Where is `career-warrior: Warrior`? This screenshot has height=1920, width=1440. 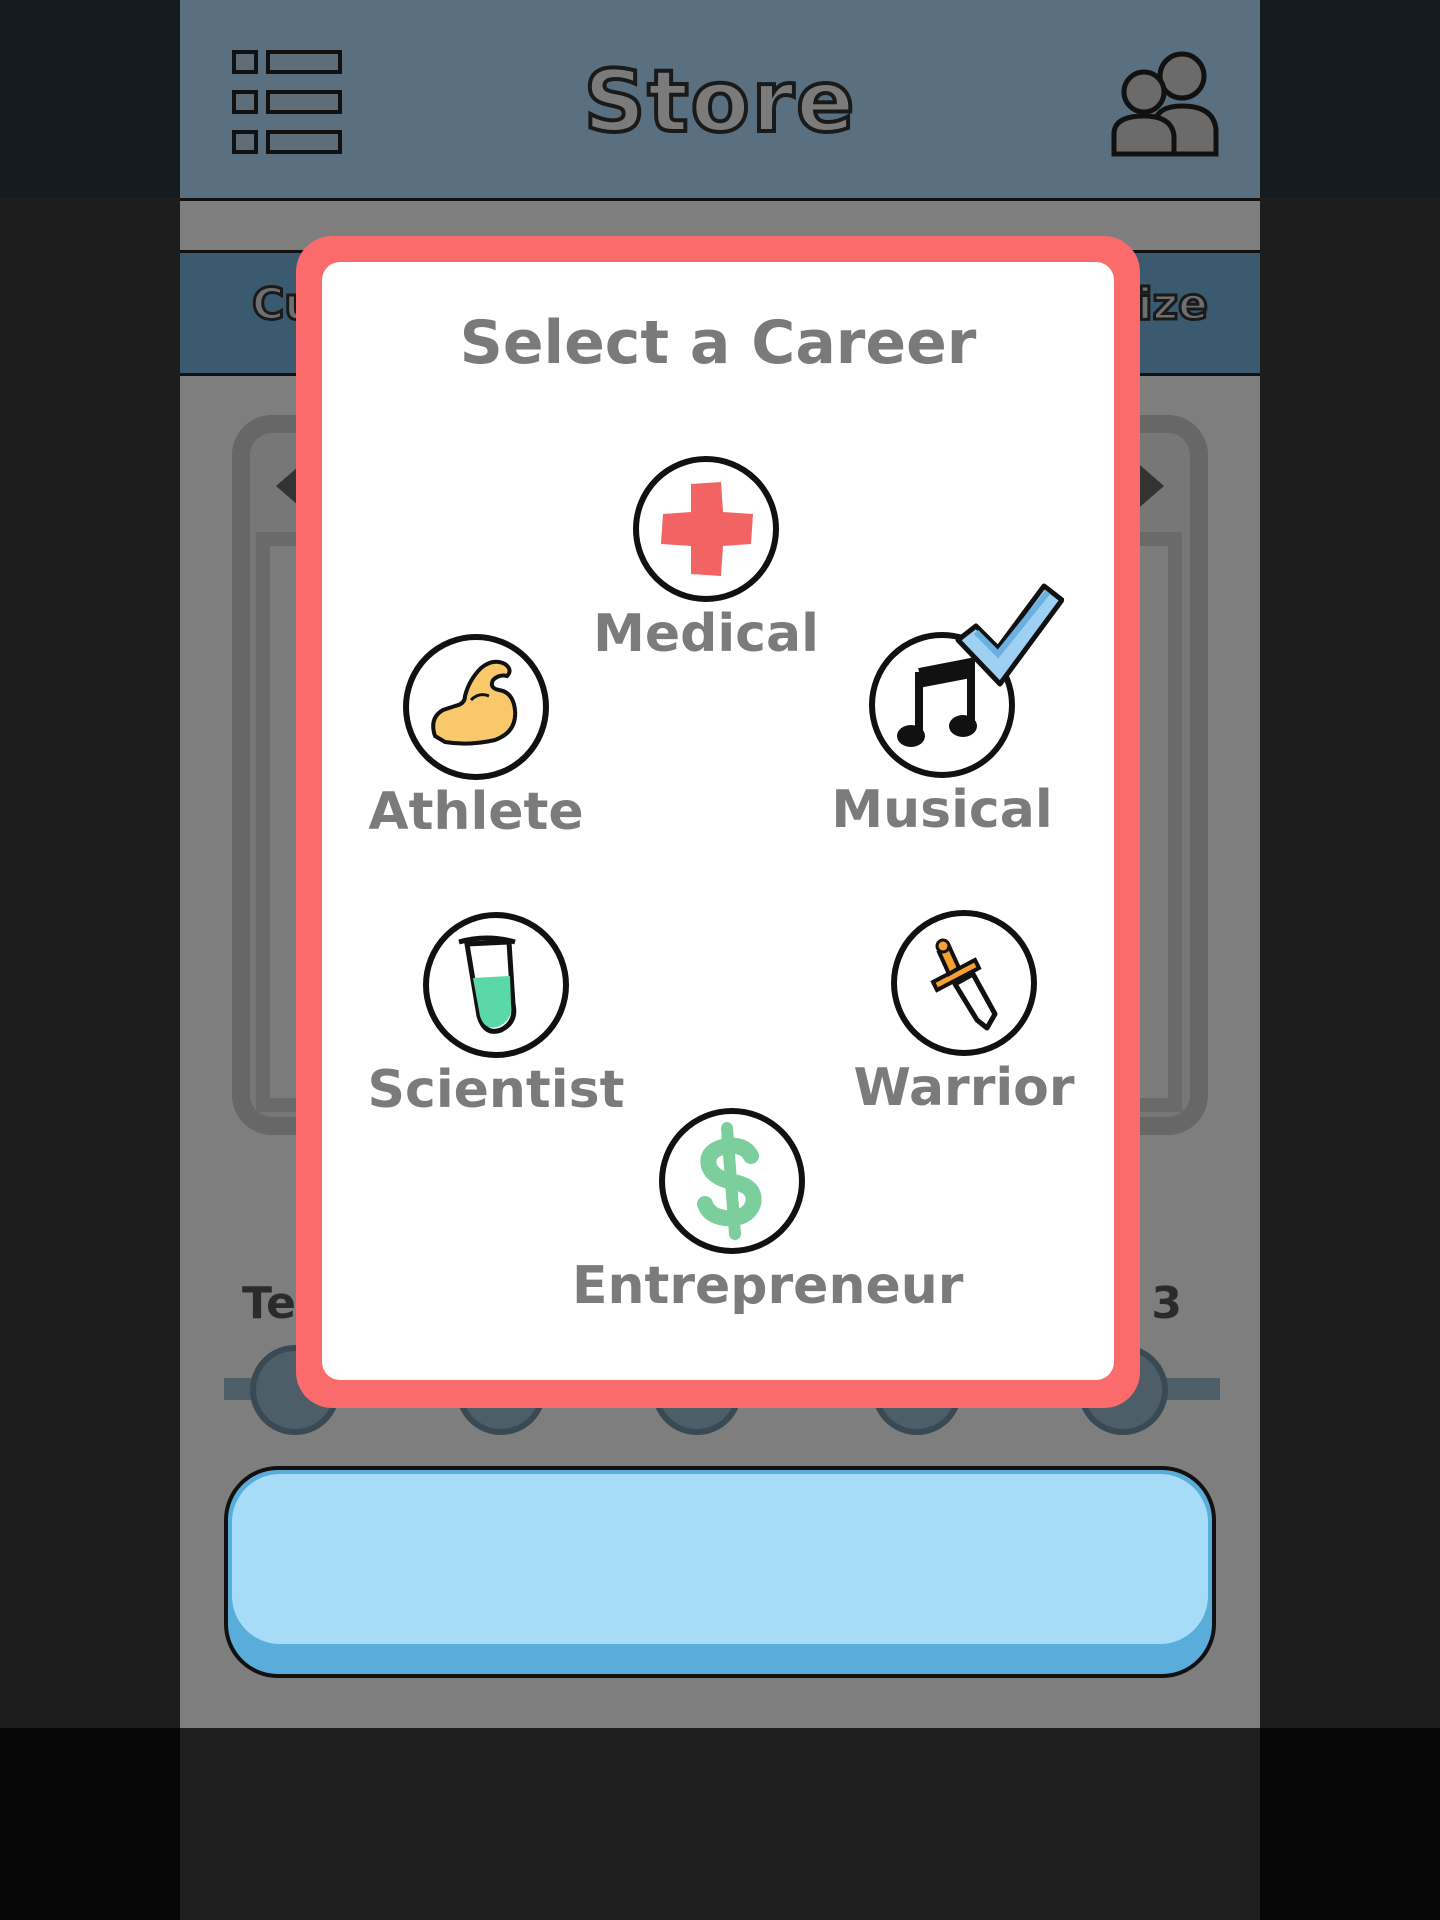 career-warrior: Warrior is located at coordinates (964, 1014).